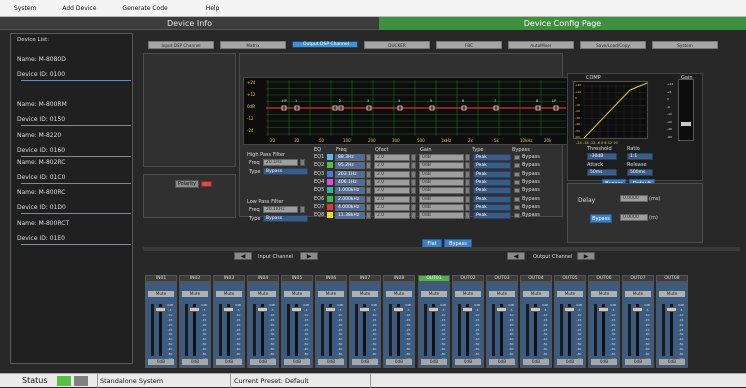 The image size is (746, 388). What do you see at coordinates (161, 278) in the screenshot?
I see `channel-select-button: IN01` at bounding box center [161, 278].